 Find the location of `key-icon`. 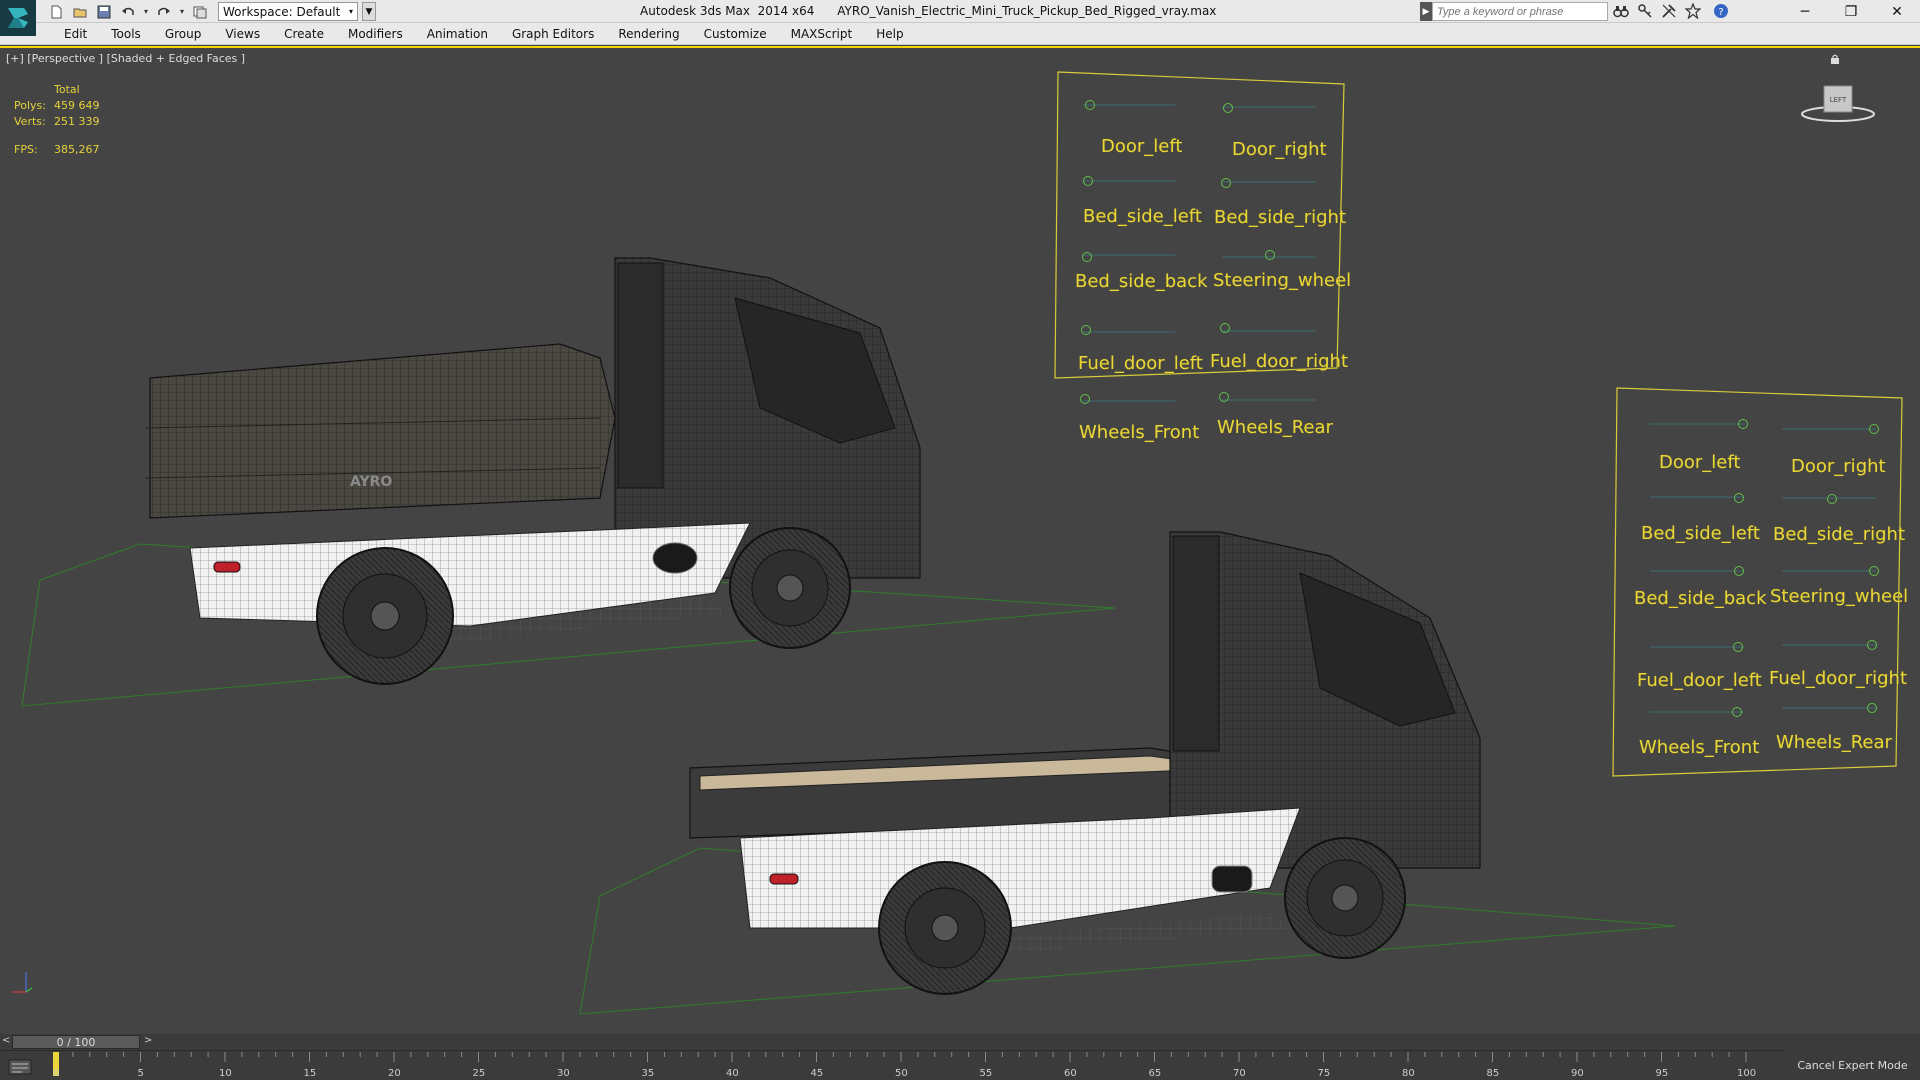

key-icon is located at coordinates (1645, 11).